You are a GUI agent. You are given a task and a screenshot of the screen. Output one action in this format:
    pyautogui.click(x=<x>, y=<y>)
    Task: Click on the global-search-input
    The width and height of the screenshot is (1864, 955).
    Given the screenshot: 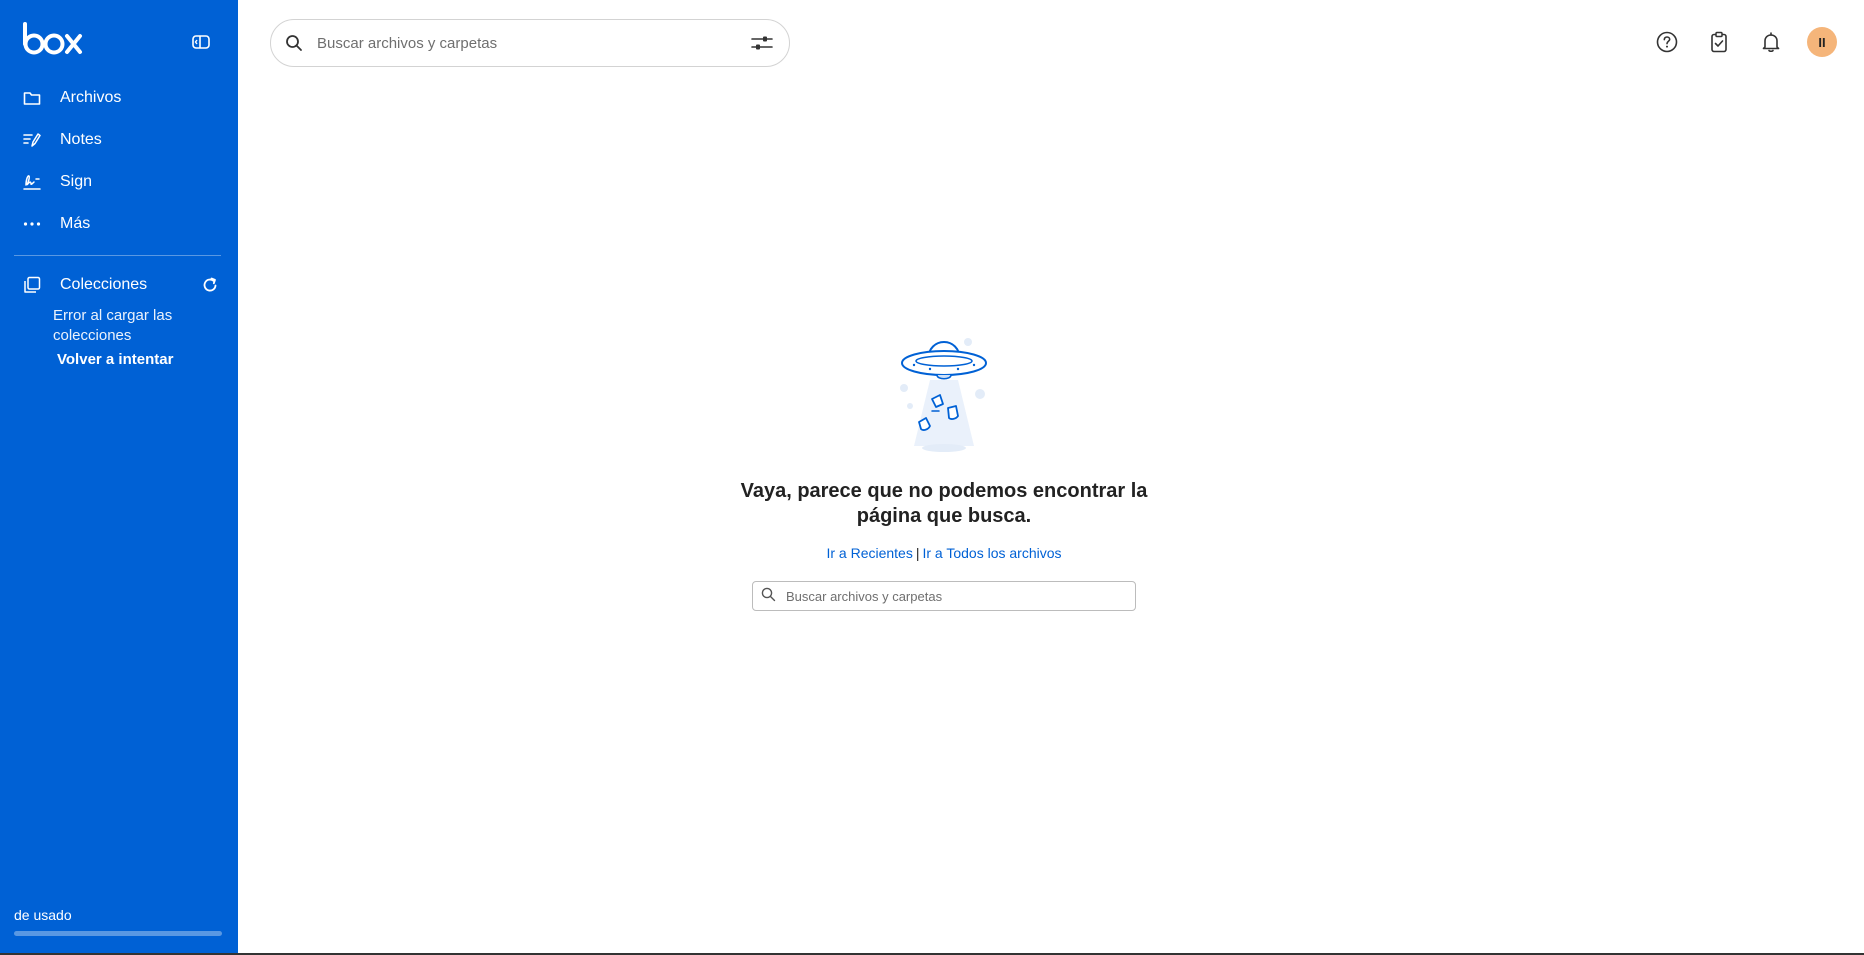 What is the action you would take?
    pyautogui.click(x=534, y=43)
    